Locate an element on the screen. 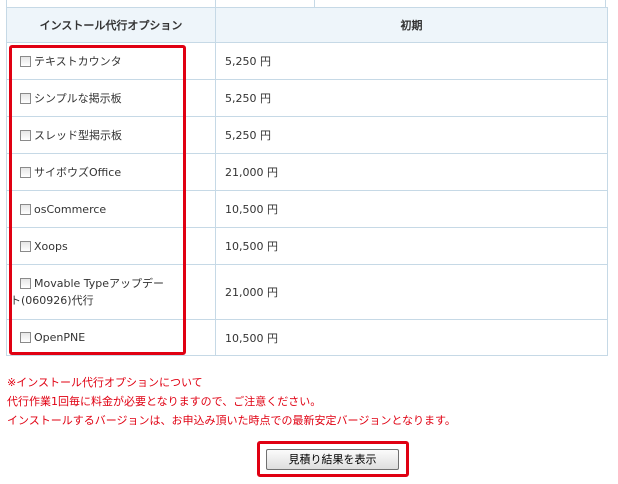 The height and width of the screenshot is (484, 618). previous-table-edge is located at coordinates (306, 3).